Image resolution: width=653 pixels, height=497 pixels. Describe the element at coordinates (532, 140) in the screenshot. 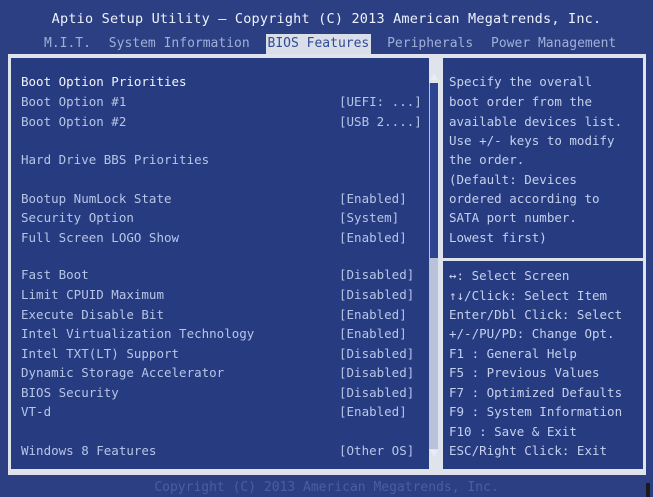

I see `help-line: Use +/- keys to modify` at that location.